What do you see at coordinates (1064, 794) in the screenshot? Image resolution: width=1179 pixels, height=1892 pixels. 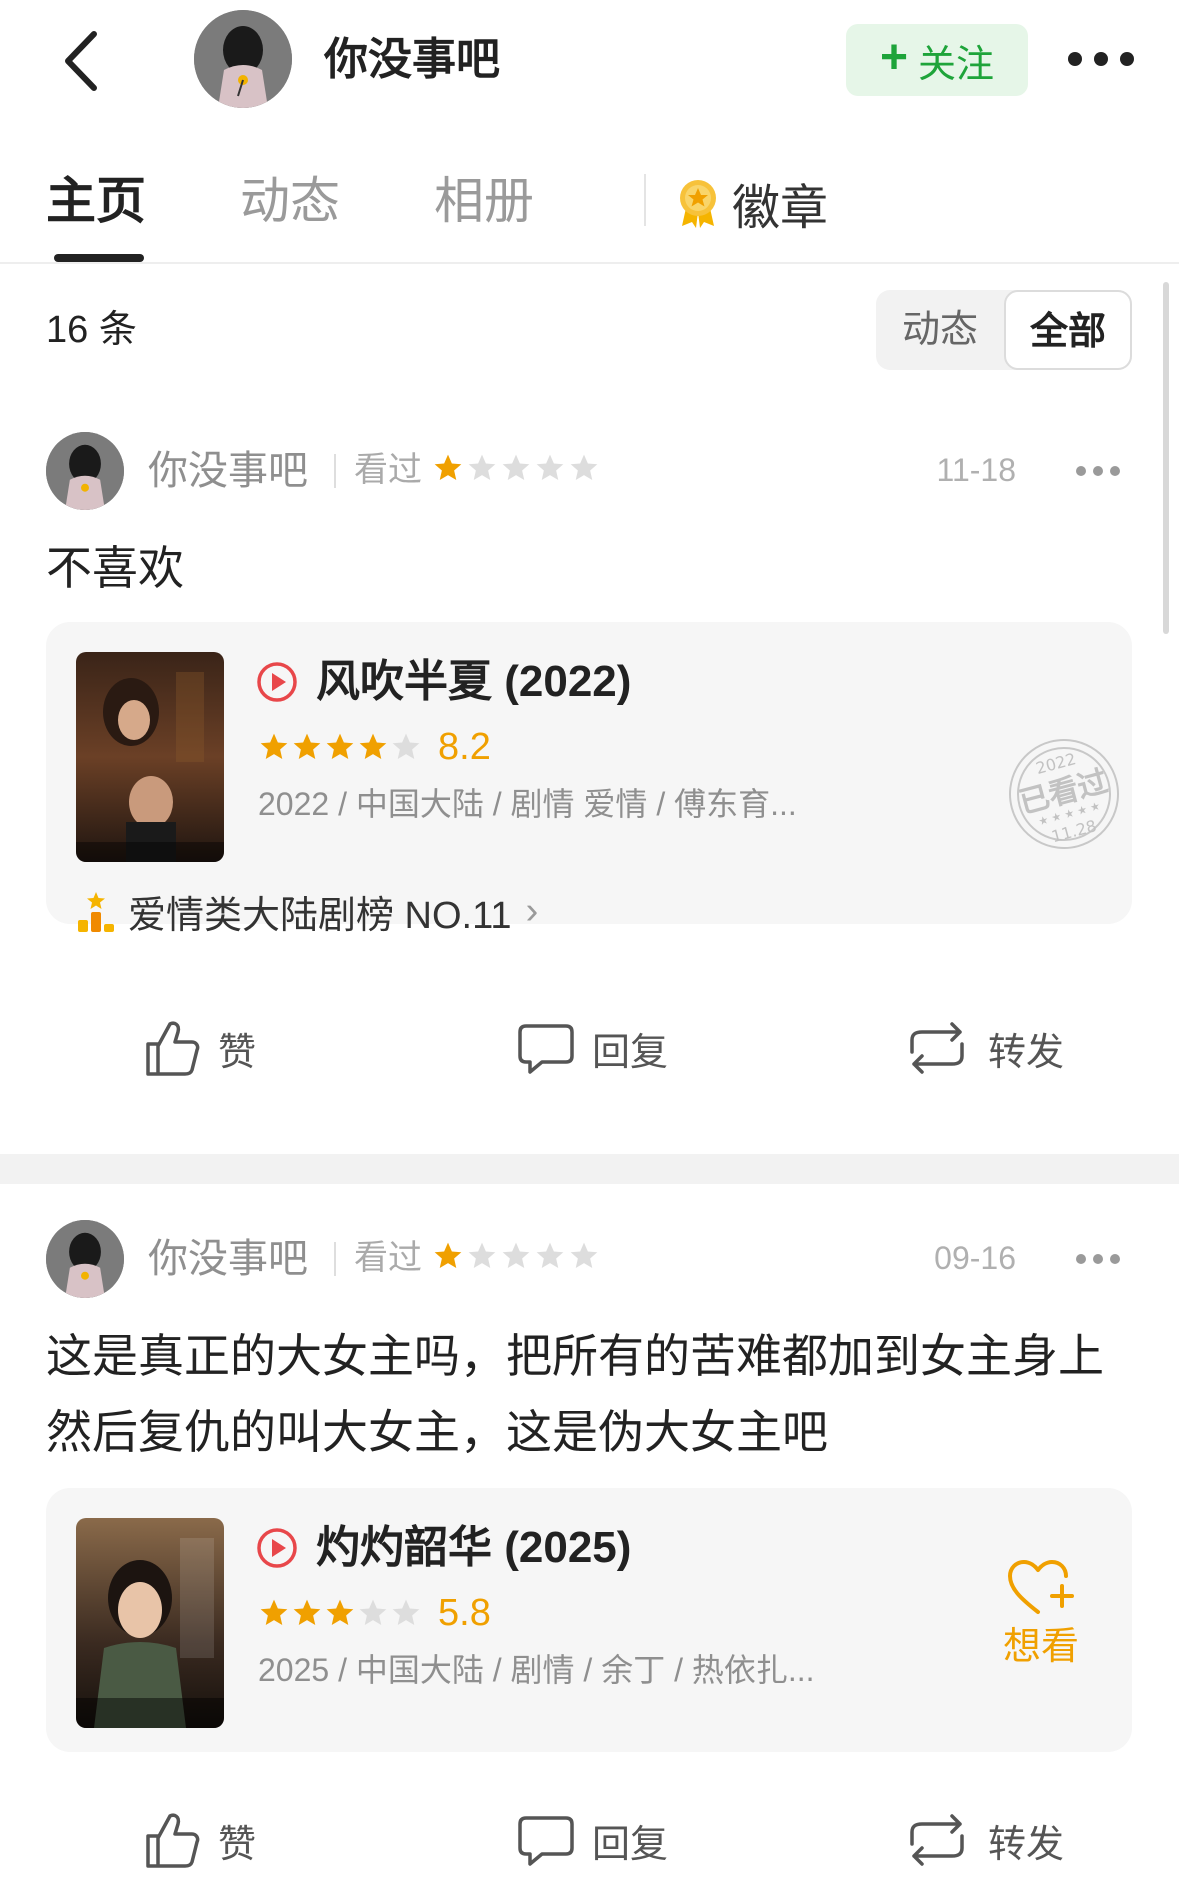 I see `watched-stamp: 2022 已看过 ★ ★ ★ ★ ★ 11.28` at bounding box center [1064, 794].